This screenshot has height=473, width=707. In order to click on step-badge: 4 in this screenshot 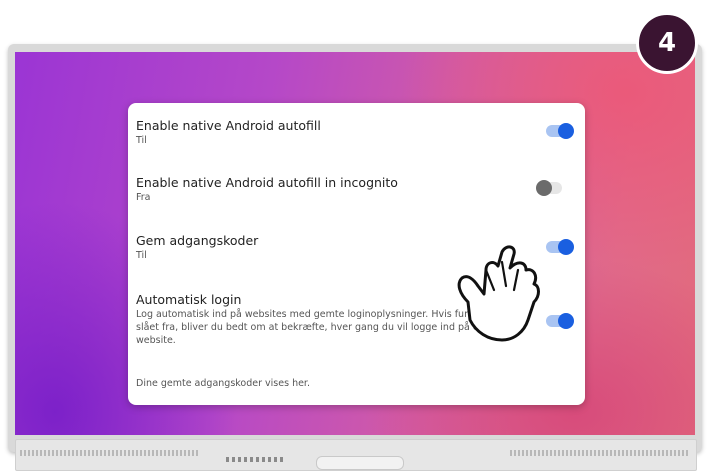, I will do `click(667, 43)`.